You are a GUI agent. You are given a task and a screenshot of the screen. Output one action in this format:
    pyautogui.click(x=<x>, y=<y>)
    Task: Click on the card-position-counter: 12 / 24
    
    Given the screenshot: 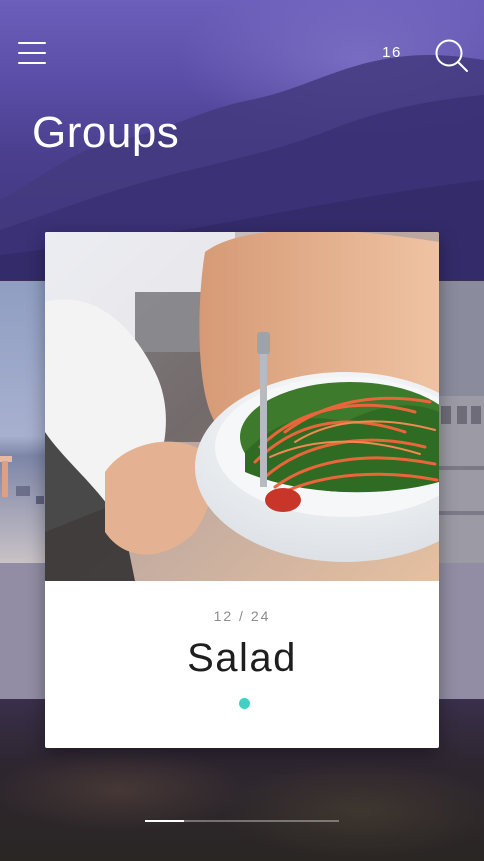 What is the action you would take?
    pyautogui.click(x=242, y=616)
    